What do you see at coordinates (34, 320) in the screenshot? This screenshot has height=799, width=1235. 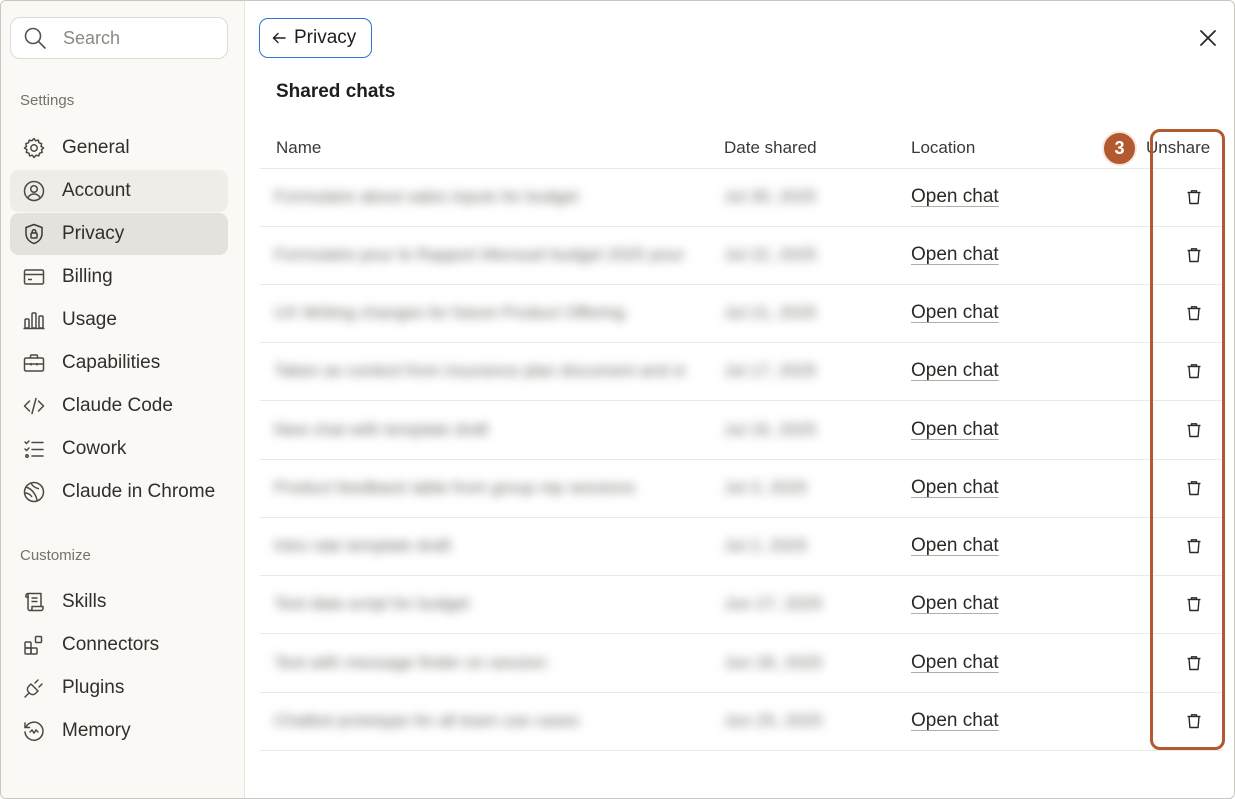 I see `bar-chart-icon` at bounding box center [34, 320].